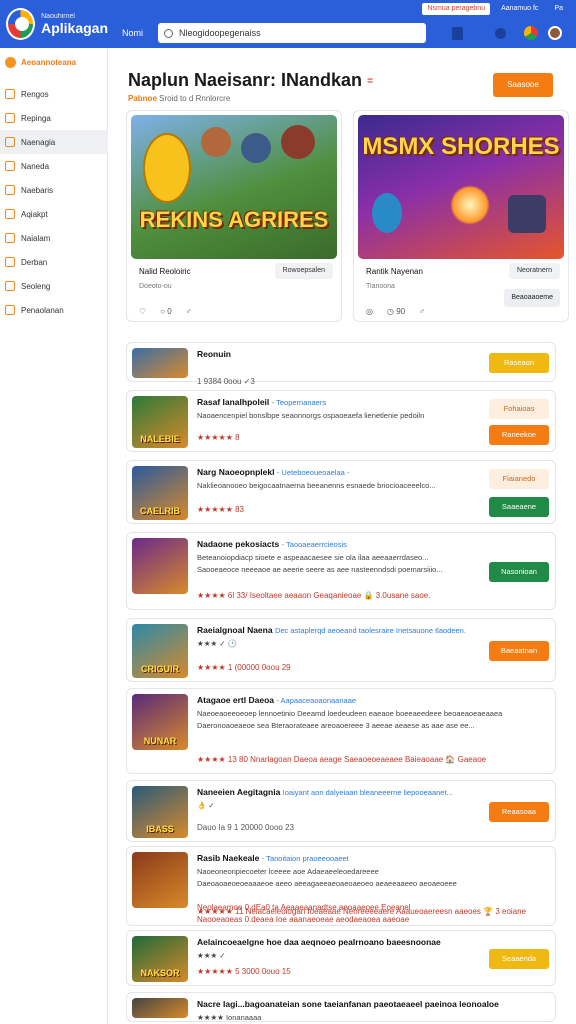  I want to click on subtitle-highlight: Pabnoe, so click(142, 98).